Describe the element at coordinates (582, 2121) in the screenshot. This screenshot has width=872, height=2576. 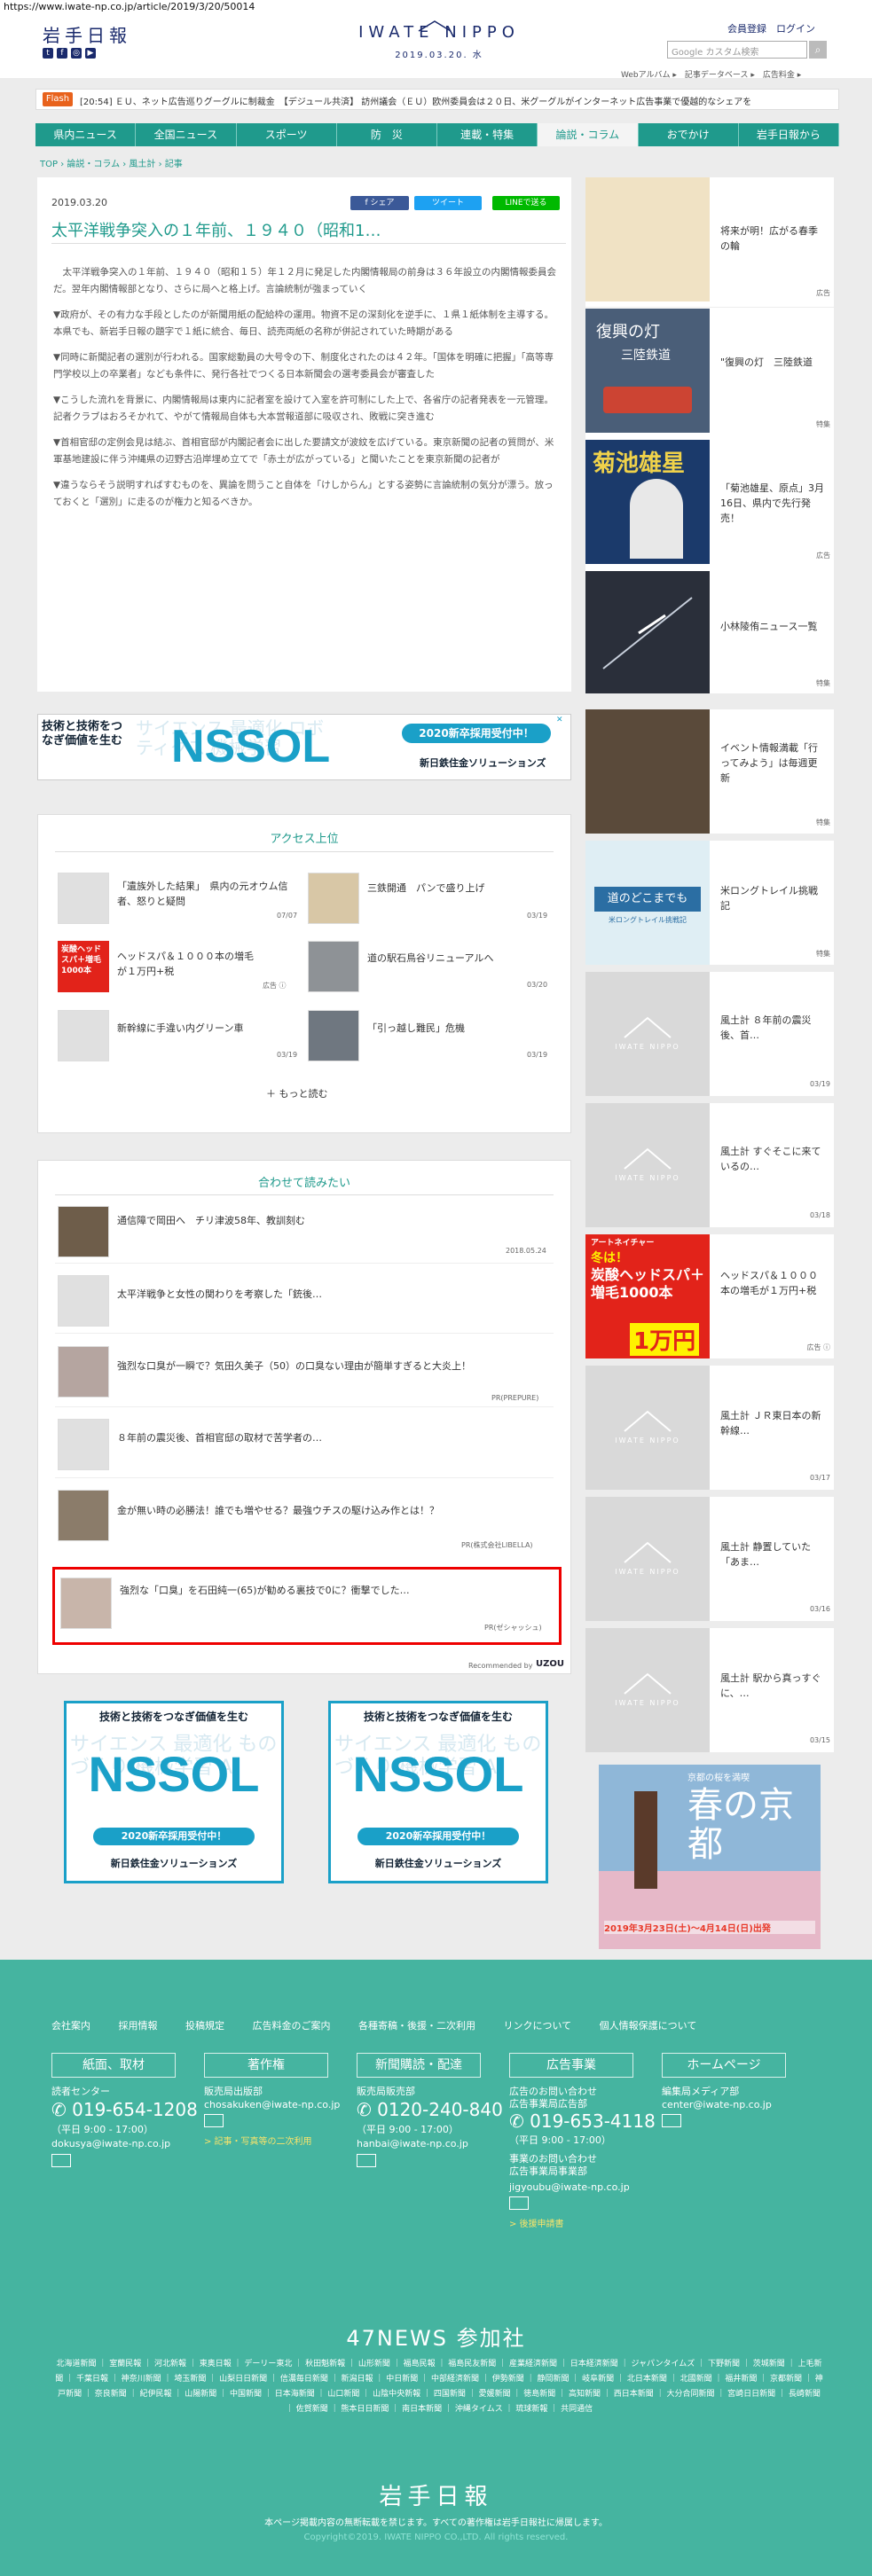
I see `contact-phone: ✆ 019-653-4118` at that location.